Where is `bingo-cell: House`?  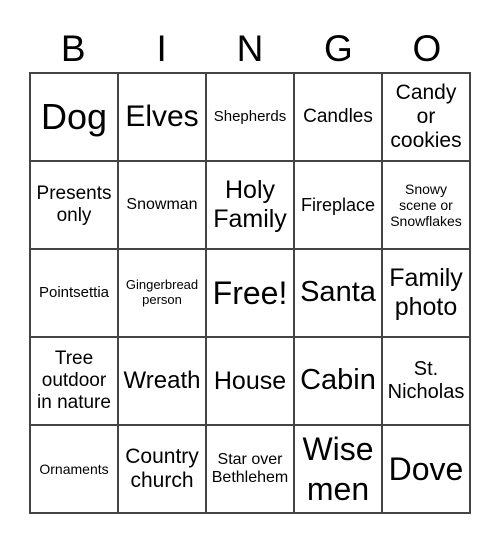
bingo-cell: House is located at coordinates (250, 381).